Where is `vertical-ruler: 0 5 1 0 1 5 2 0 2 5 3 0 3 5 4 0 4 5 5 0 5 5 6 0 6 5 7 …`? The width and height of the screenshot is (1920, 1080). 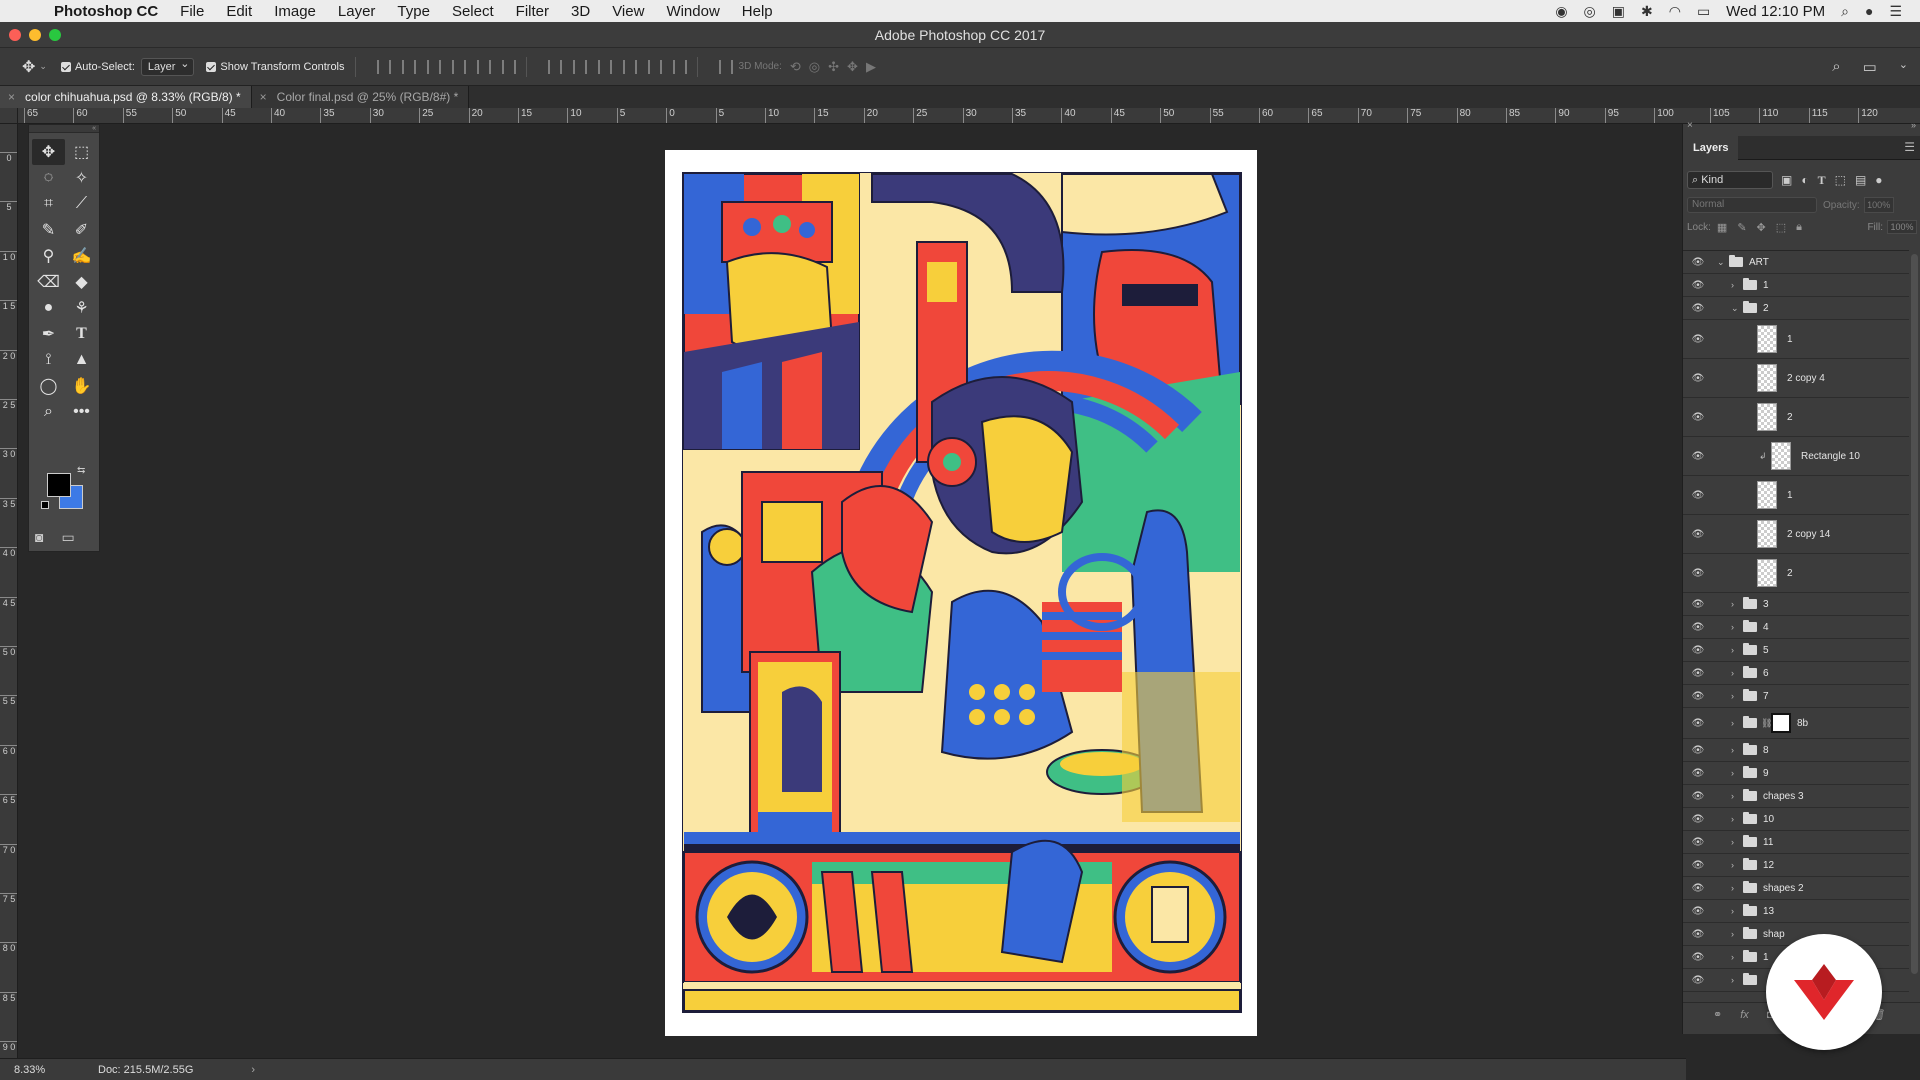
vertical-ruler: 0 5 1 0 1 5 2 0 2 5 3 0 3 5 4 0 4 5 5 0 5 5 6 0 6 5 7 … is located at coordinates (9, 591).